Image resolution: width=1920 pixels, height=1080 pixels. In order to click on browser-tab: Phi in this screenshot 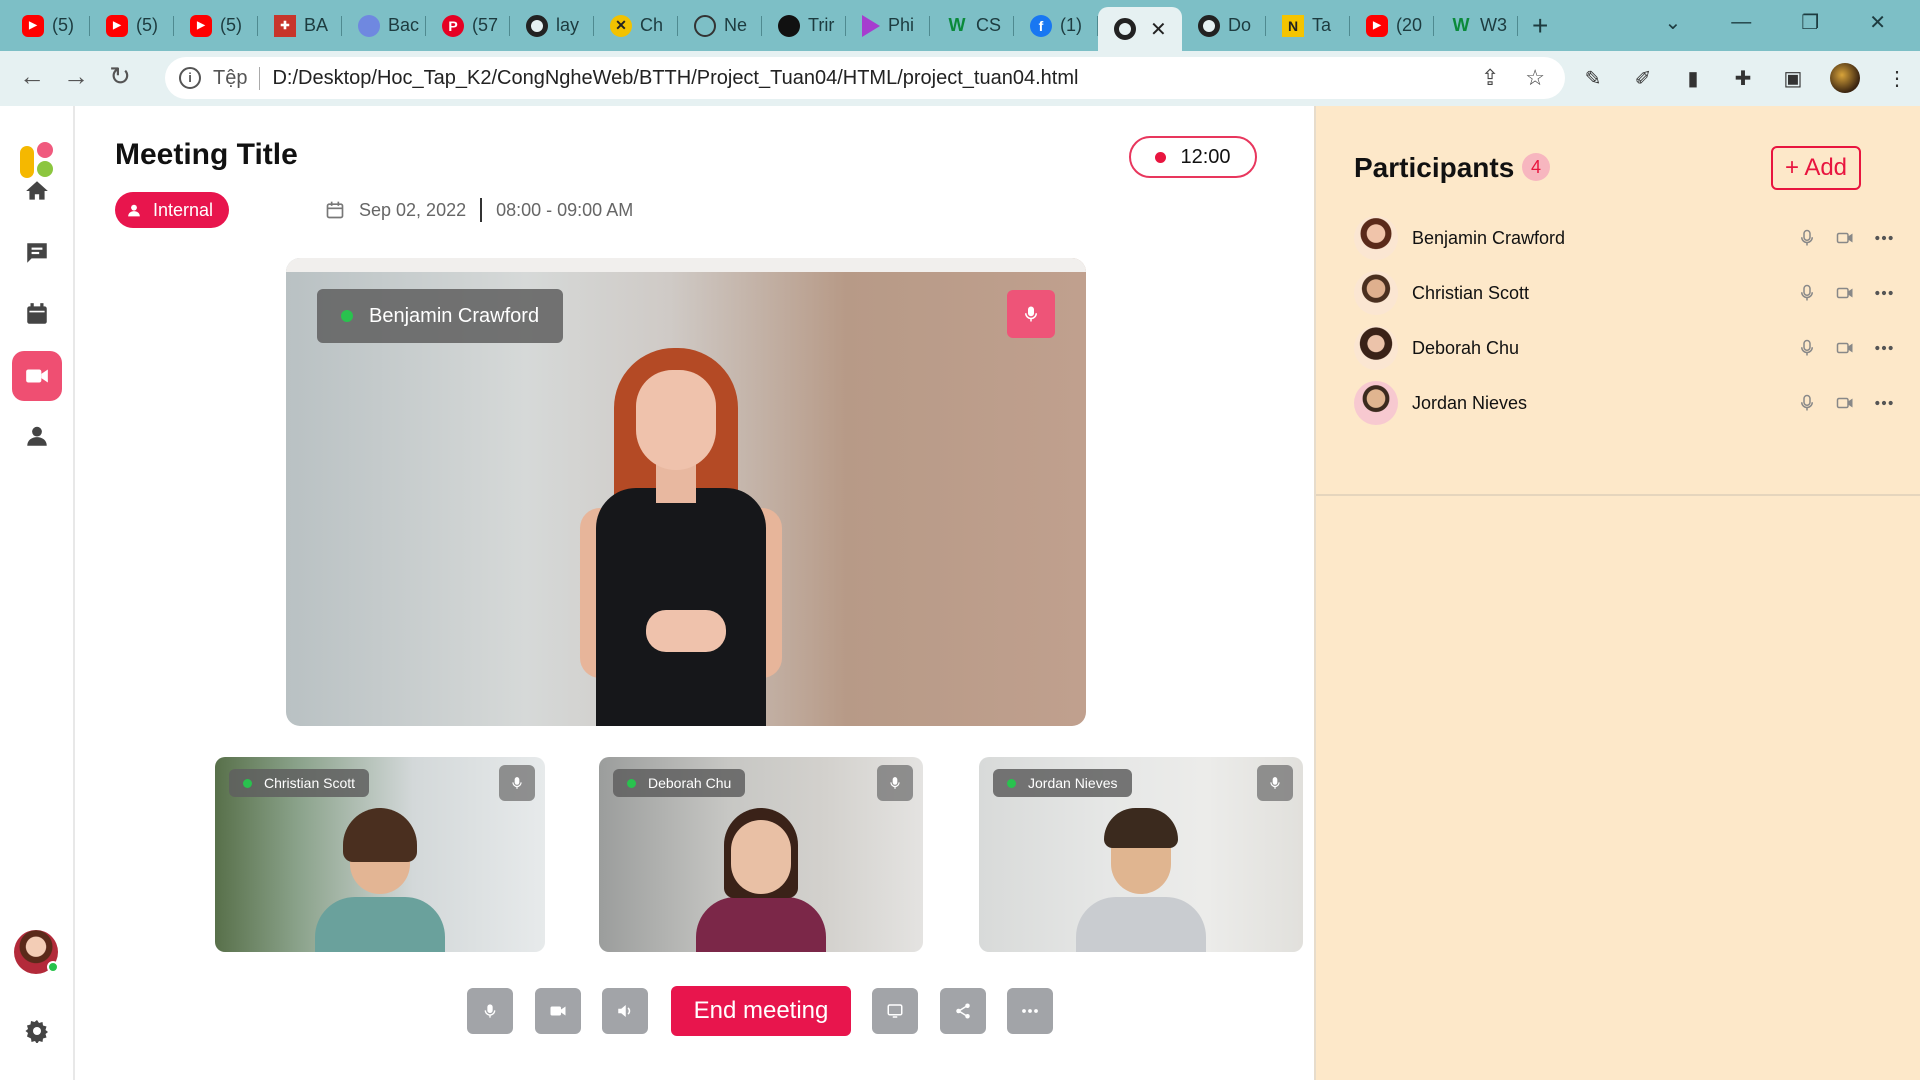, I will do `click(888, 26)`.